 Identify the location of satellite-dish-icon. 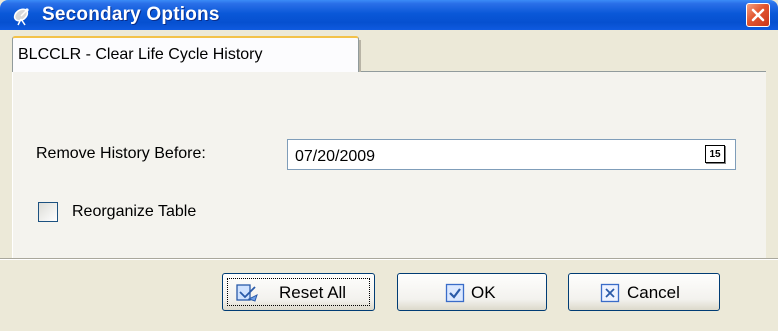
(23, 16).